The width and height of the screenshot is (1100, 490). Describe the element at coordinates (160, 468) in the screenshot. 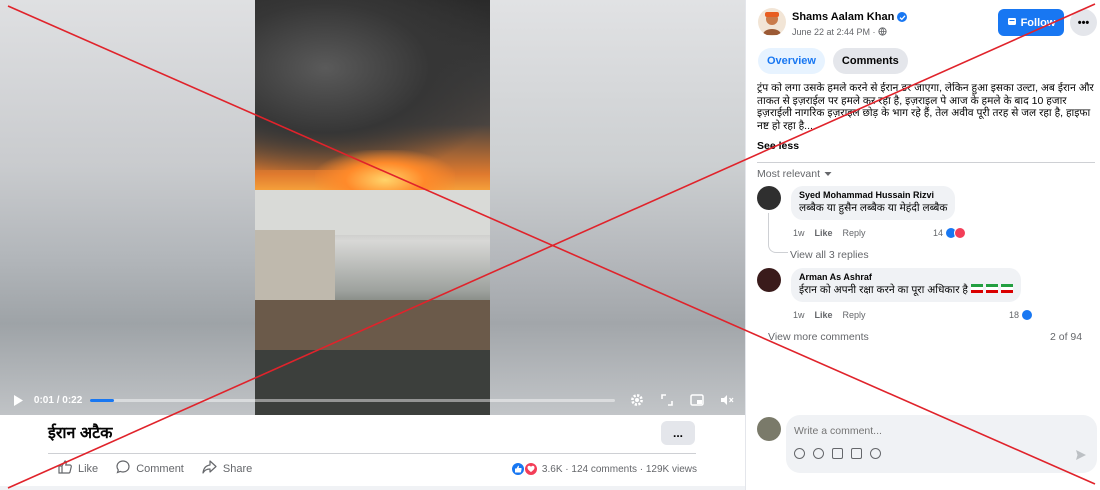

I see `comment-label: Comment` at that location.